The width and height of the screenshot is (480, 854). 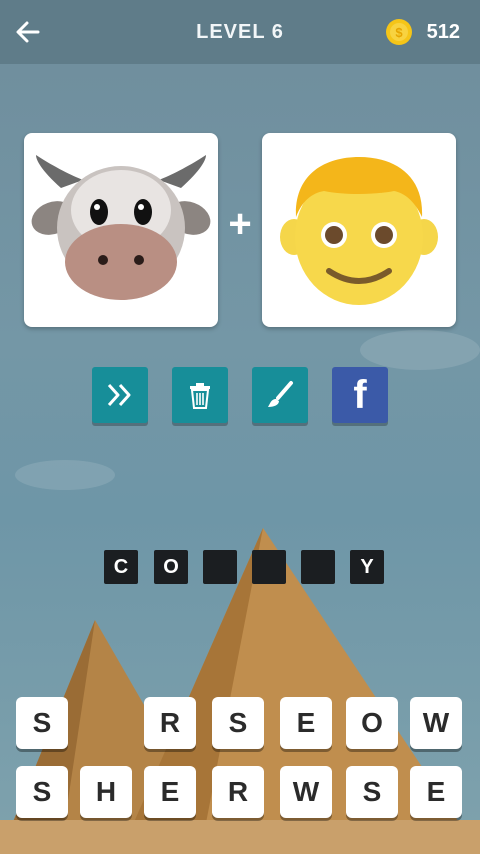 I want to click on top-bar: LEVEL 6 $ 512, so click(x=240, y=32).